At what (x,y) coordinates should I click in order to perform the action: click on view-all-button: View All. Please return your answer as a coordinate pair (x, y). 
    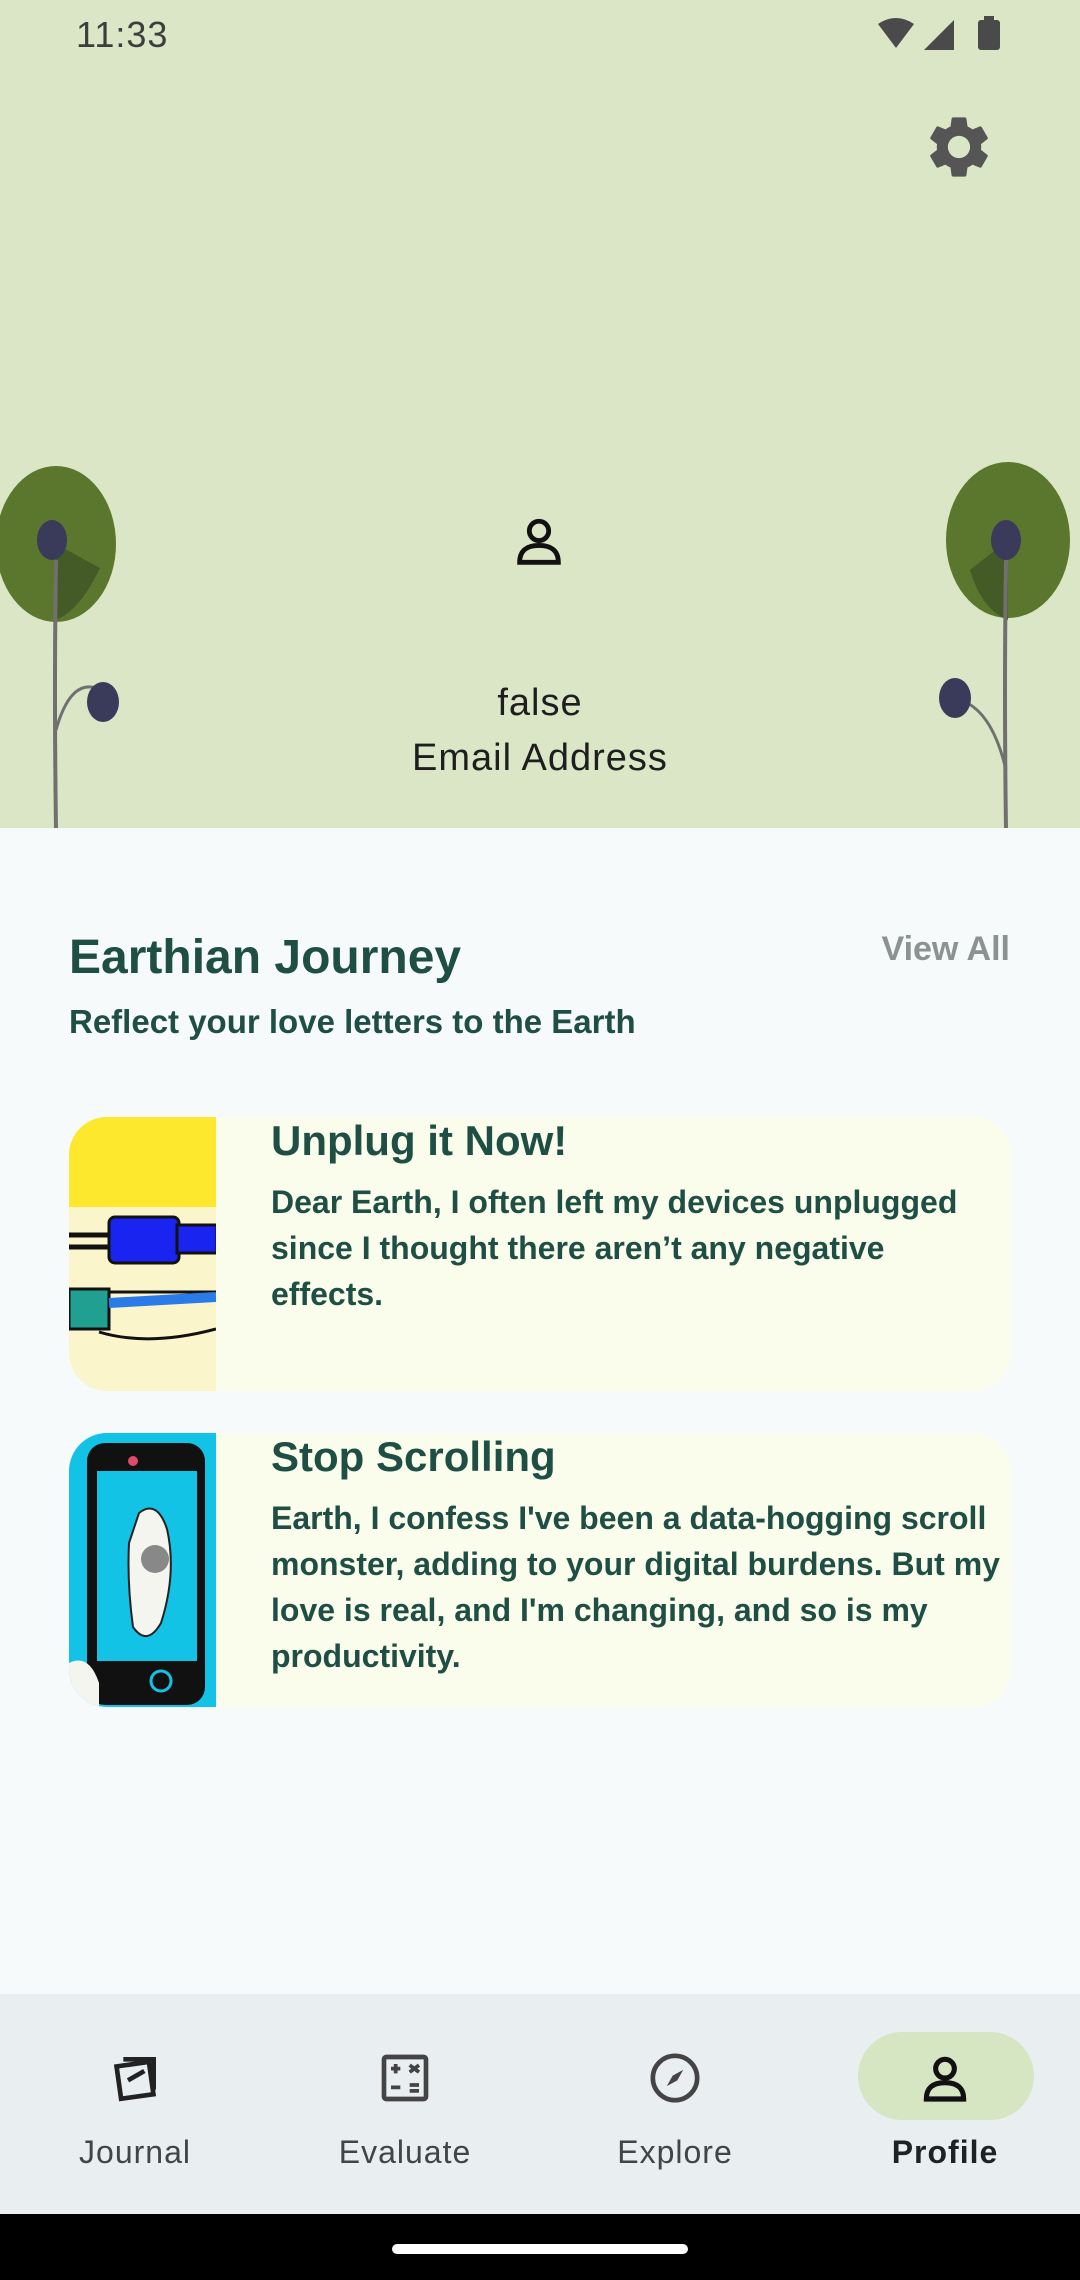
    Looking at the image, I should click on (946, 949).